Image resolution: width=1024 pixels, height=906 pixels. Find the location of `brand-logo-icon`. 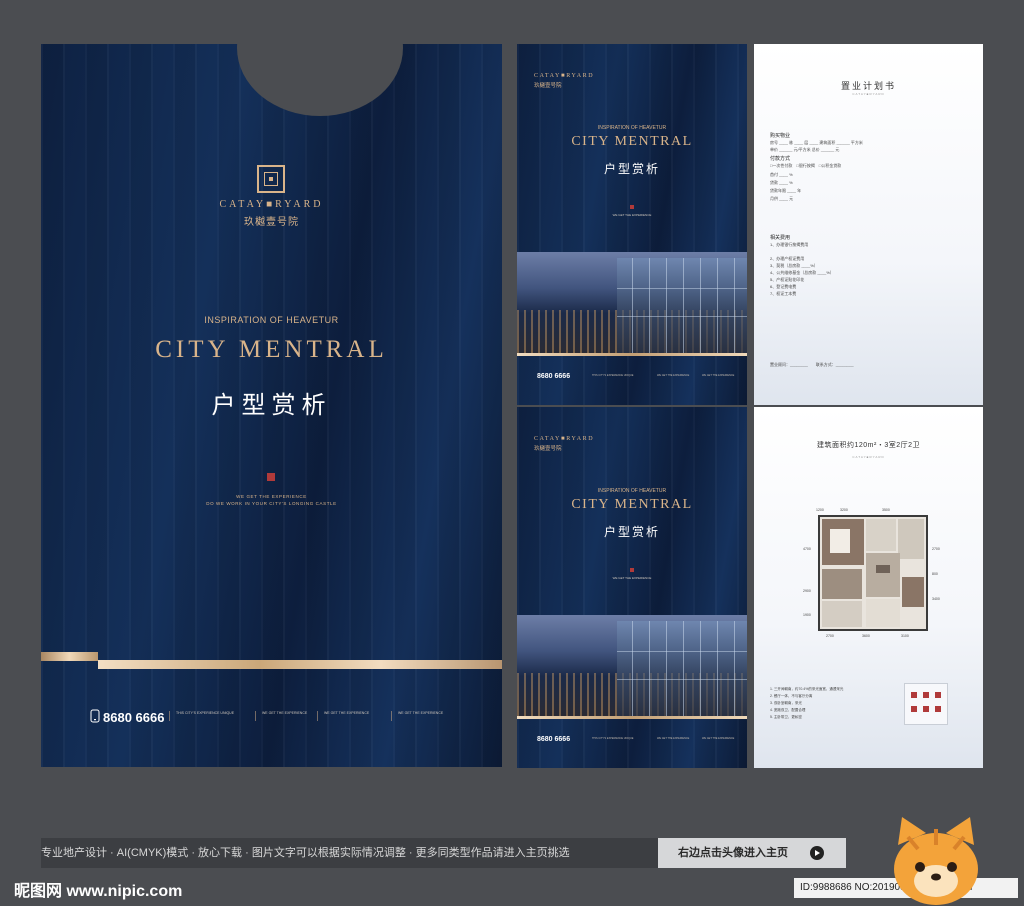

brand-logo-icon is located at coordinates (271, 179).